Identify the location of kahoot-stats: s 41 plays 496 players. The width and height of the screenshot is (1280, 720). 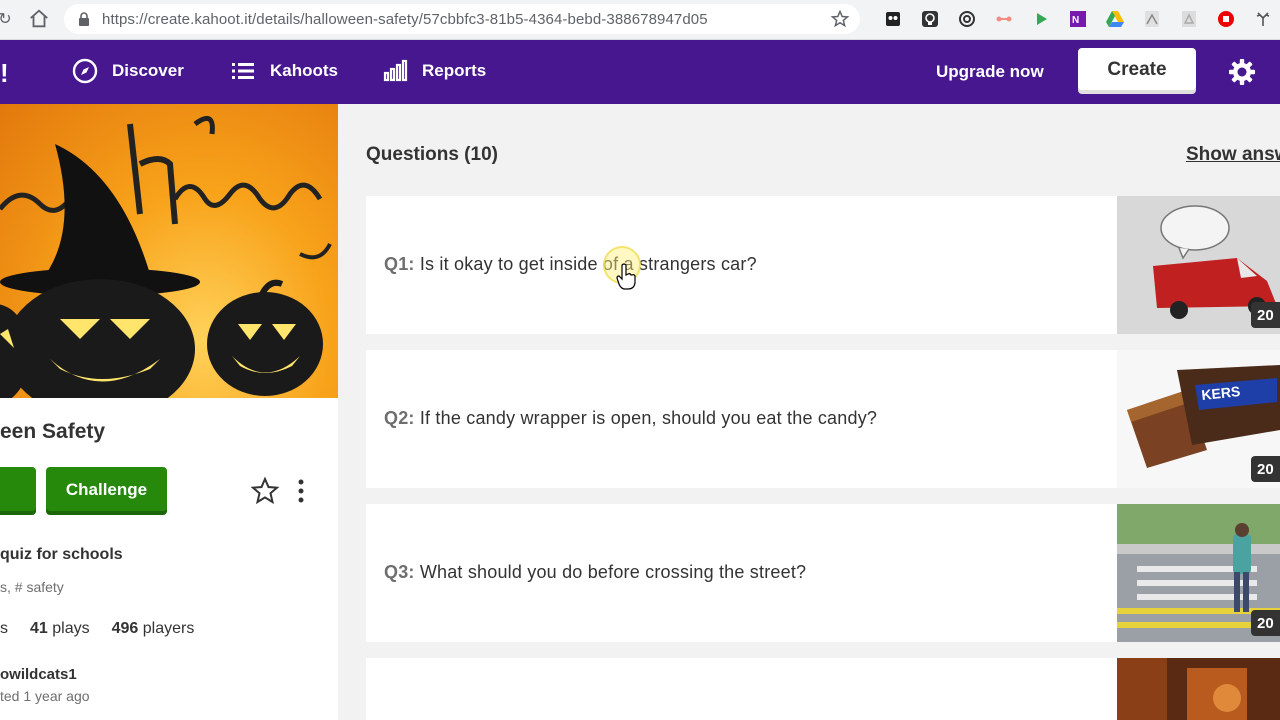
(108, 629).